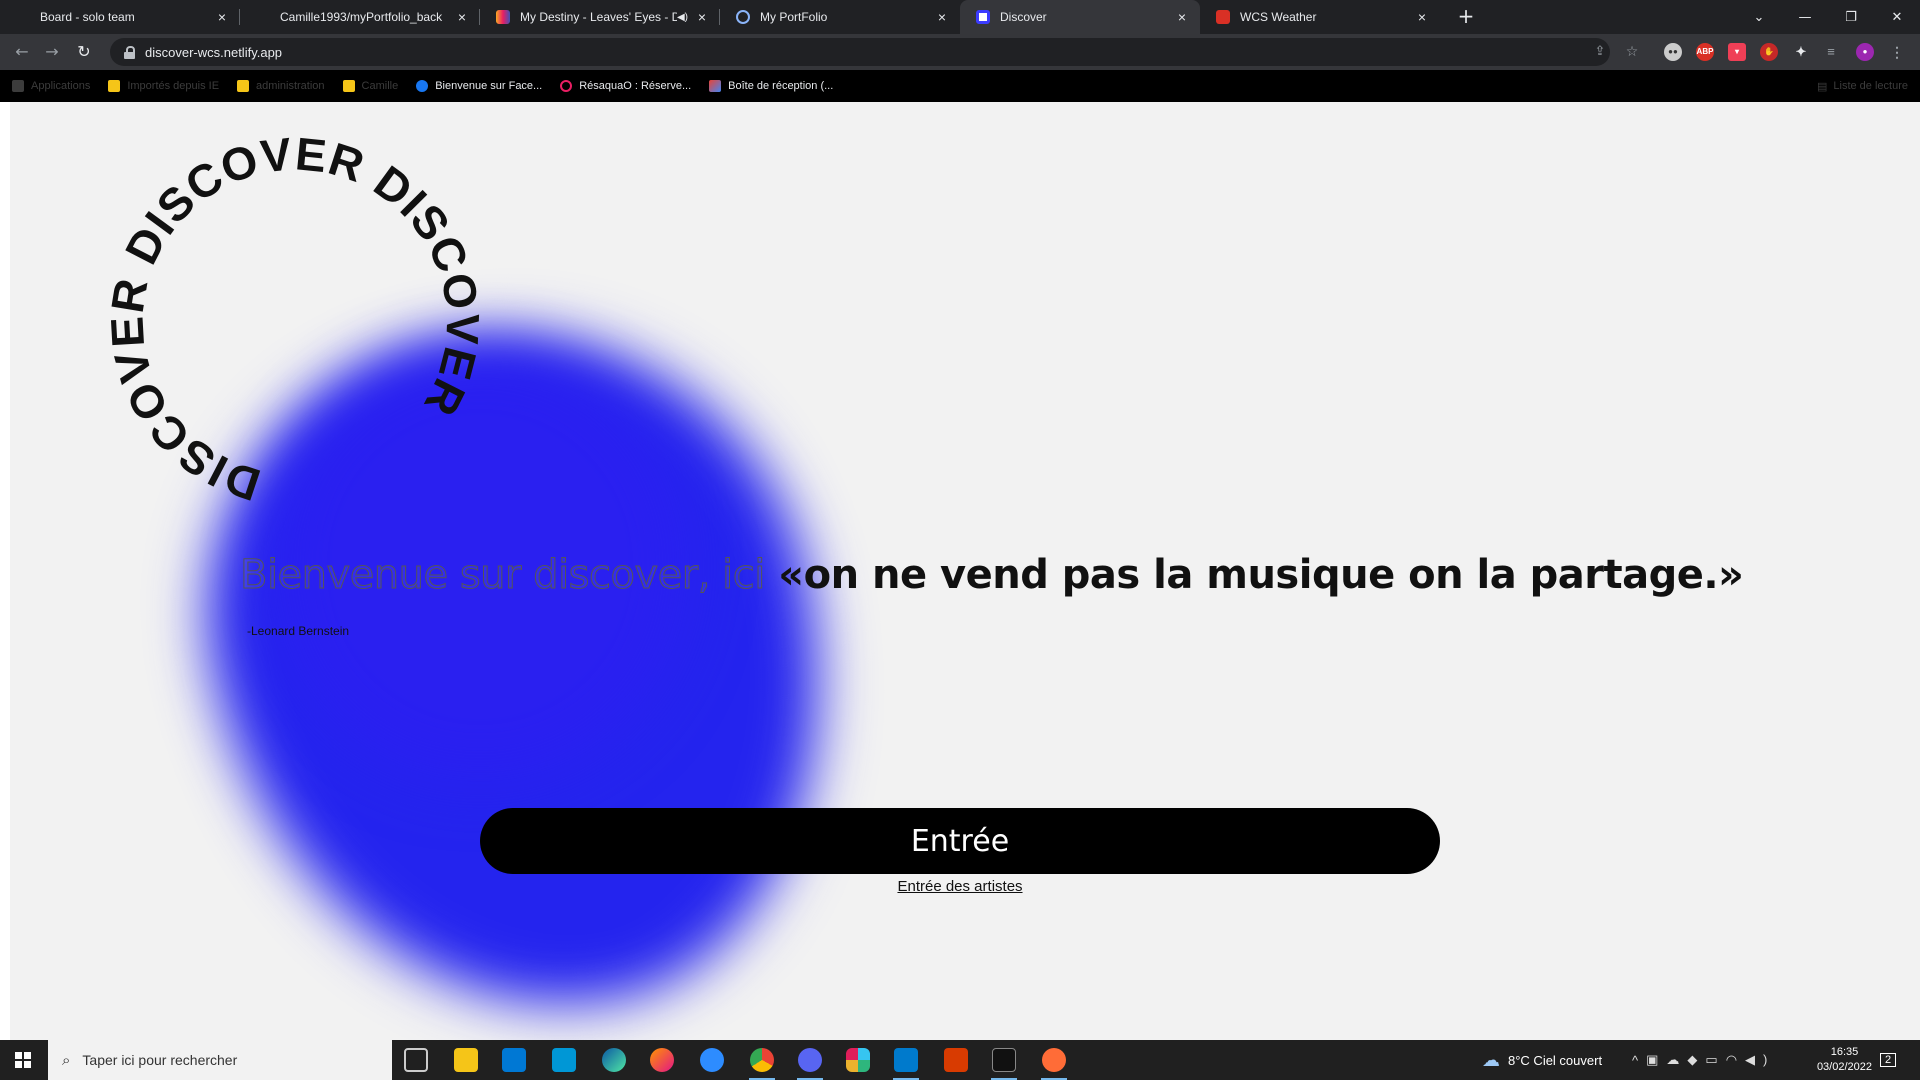  What do you see at coordinates (370, 86) in the screenshot?
I see `bookmark-camille: Camille` at bounding box center [370, 86].